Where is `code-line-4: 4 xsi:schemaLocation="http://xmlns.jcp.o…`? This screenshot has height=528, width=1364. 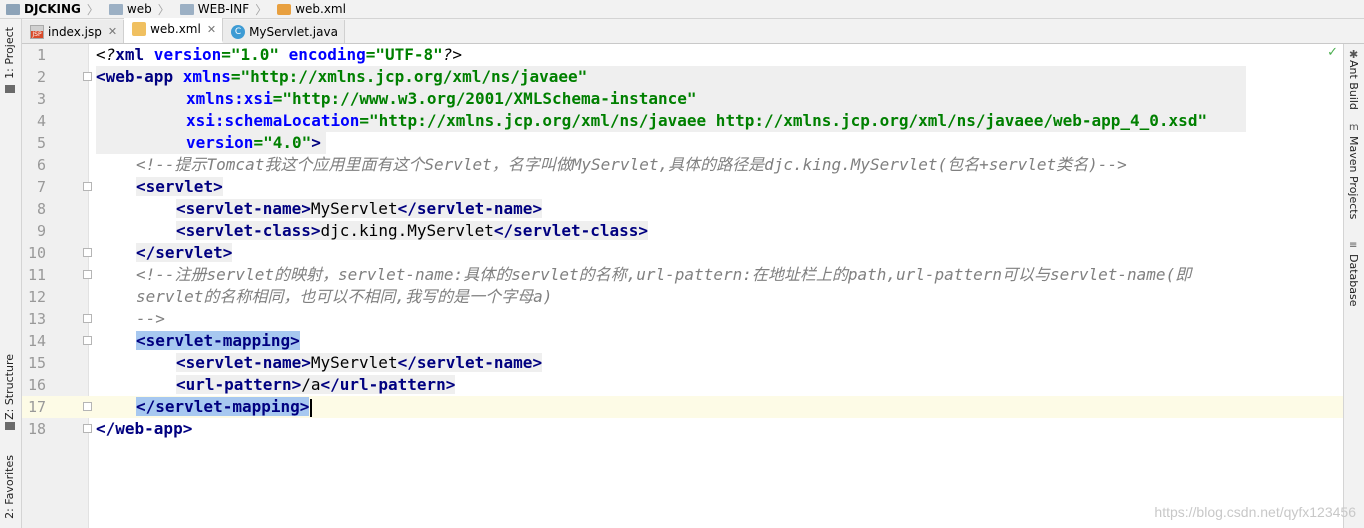
code-line-4: 4 xsi:schemaLocation="http://xmlns.jcp.o… is located at coordinates (682, 121).